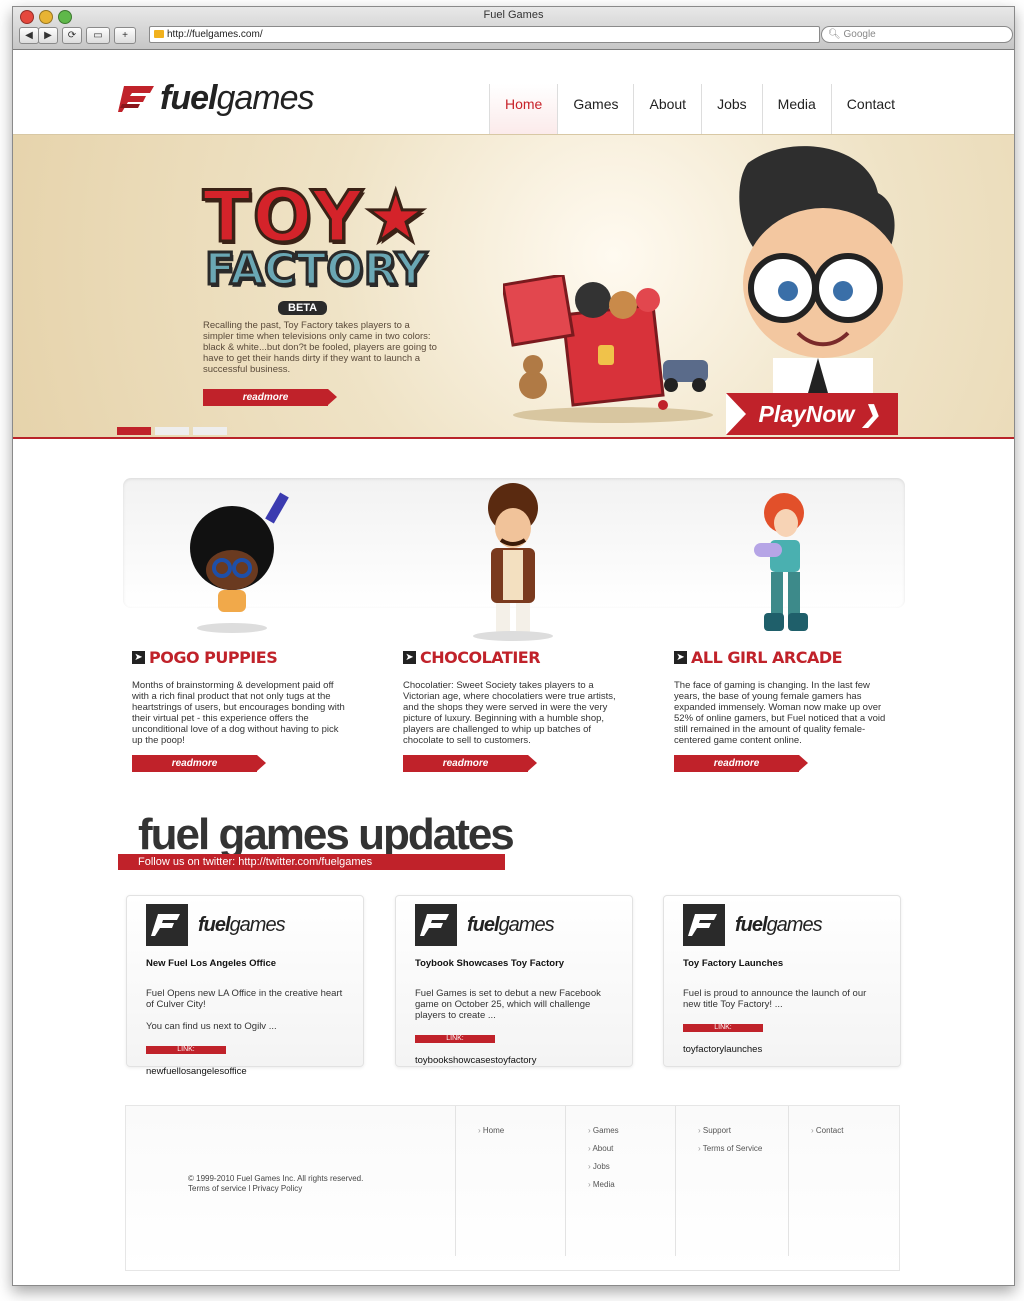  I want to click on news-link: newfuellosangelesoffice, so click(246, 1071).